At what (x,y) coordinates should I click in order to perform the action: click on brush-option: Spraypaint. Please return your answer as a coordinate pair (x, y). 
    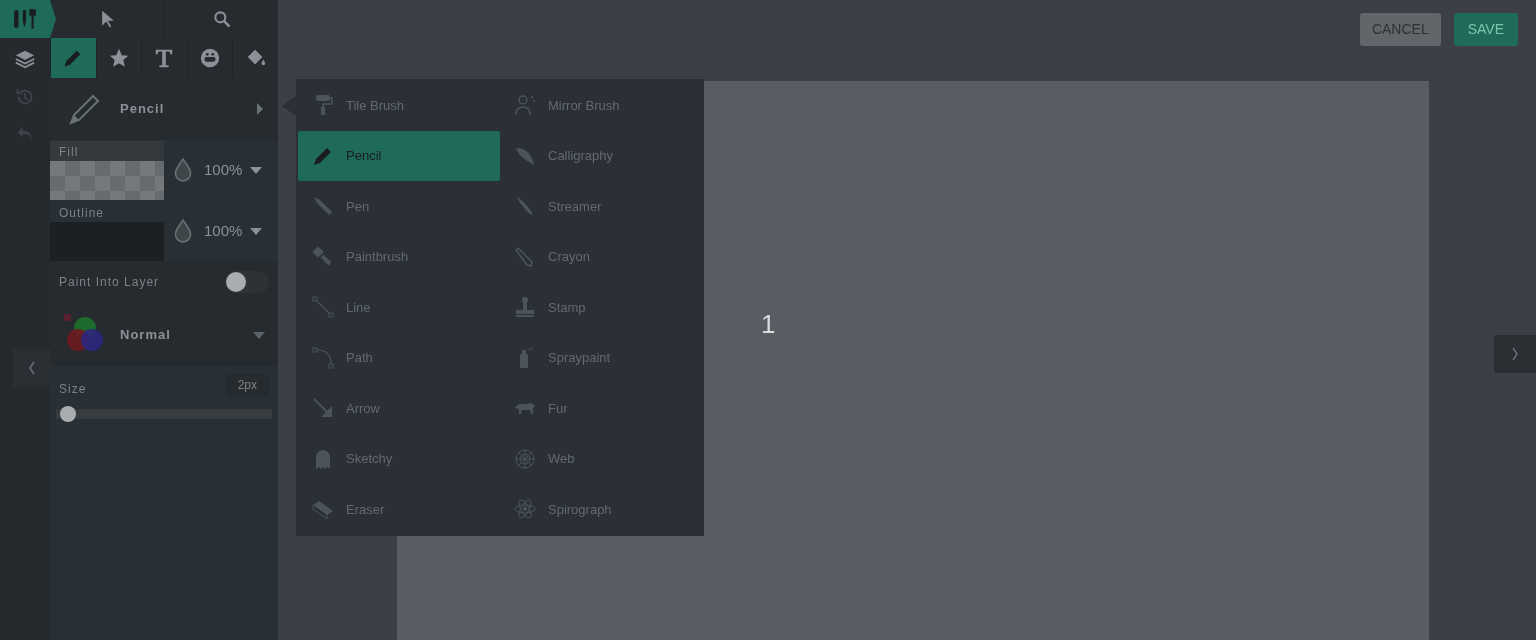
    Looking at the image, I should click on (601, 357).